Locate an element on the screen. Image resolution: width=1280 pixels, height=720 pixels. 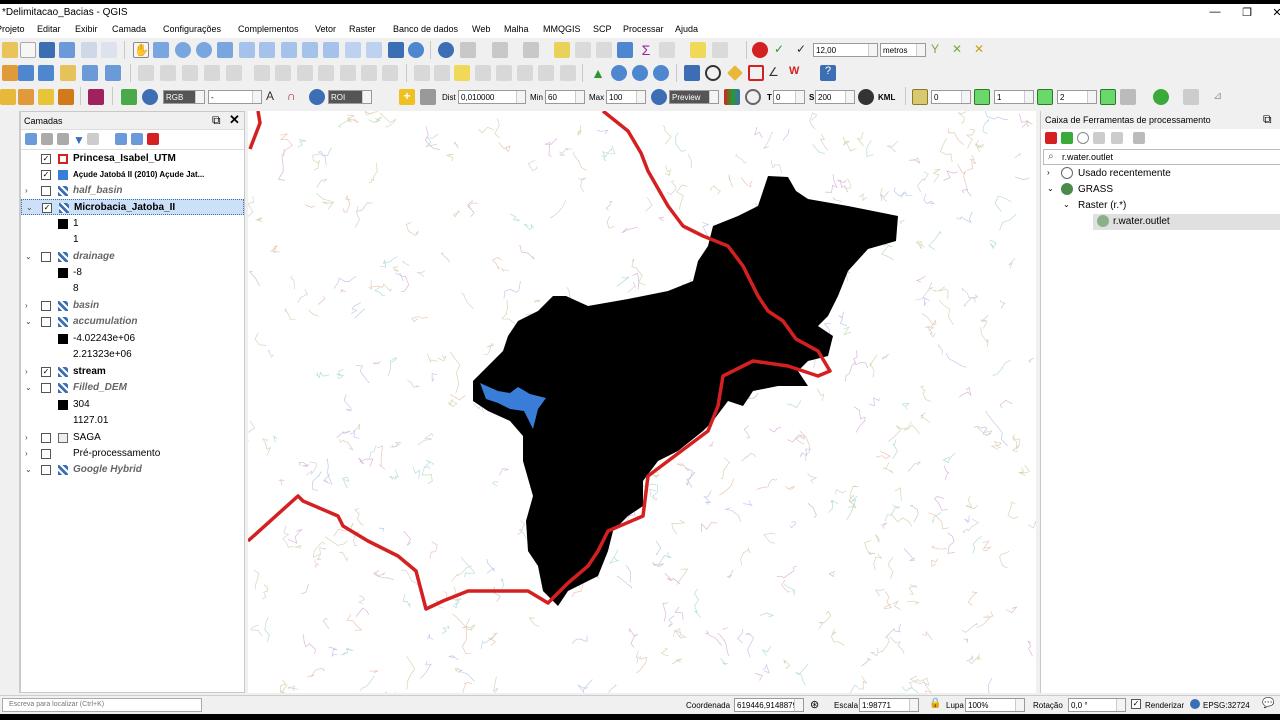
redo-icon is located at coordinates (390, 73).